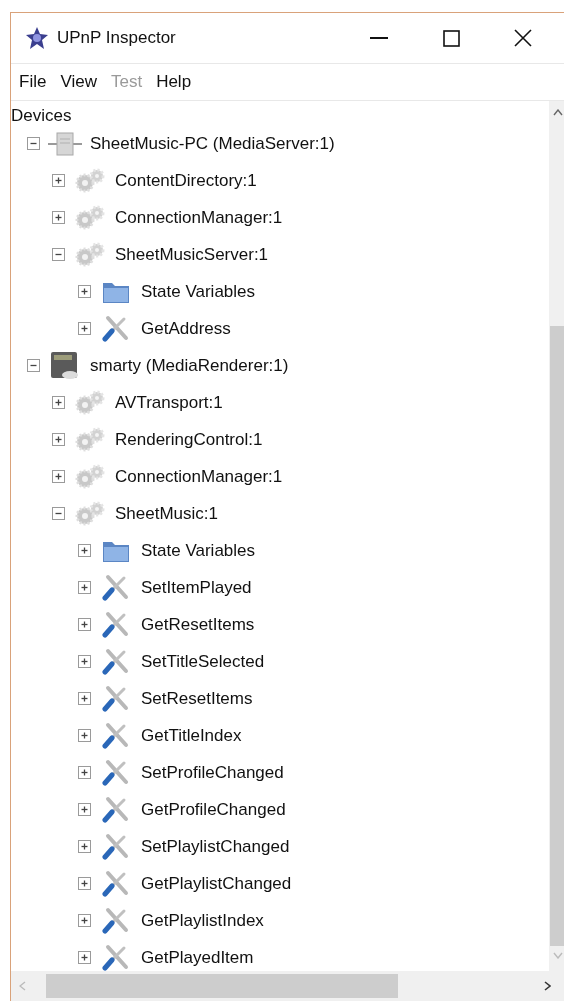 The height and width of the screenshot is (1001, 564). Describe the element at coordinates (42, 116) in the screenshot. I see `tree-heading: Devices` at that location.